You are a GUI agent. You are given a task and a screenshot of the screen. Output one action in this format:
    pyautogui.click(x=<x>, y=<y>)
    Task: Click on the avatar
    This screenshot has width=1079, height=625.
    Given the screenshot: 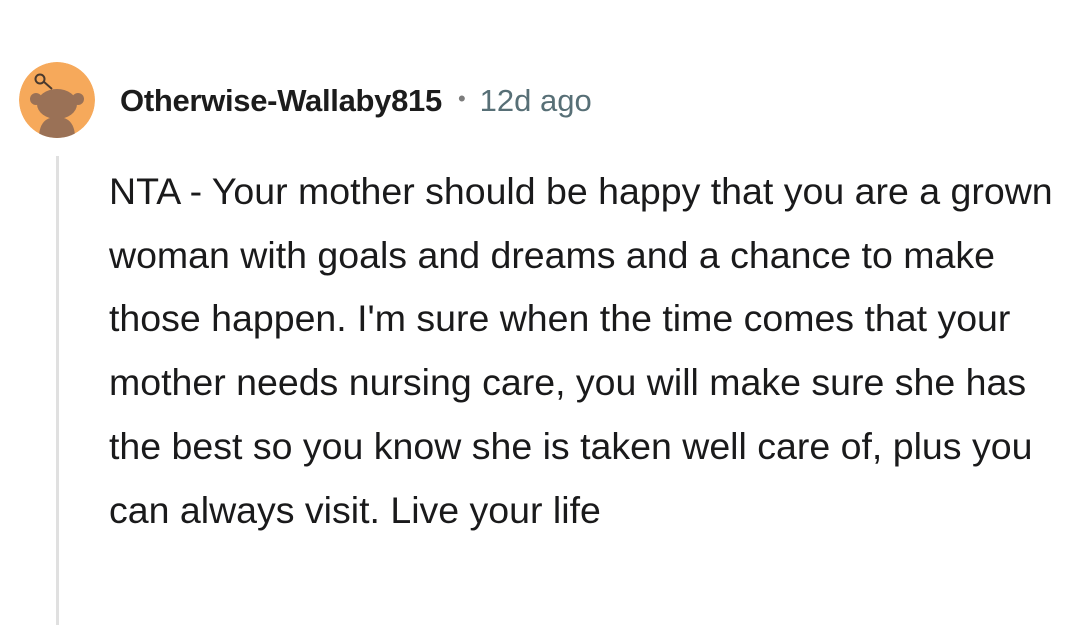 What is the action you would take?
    pyautogui.click(x=57, y=100)
    